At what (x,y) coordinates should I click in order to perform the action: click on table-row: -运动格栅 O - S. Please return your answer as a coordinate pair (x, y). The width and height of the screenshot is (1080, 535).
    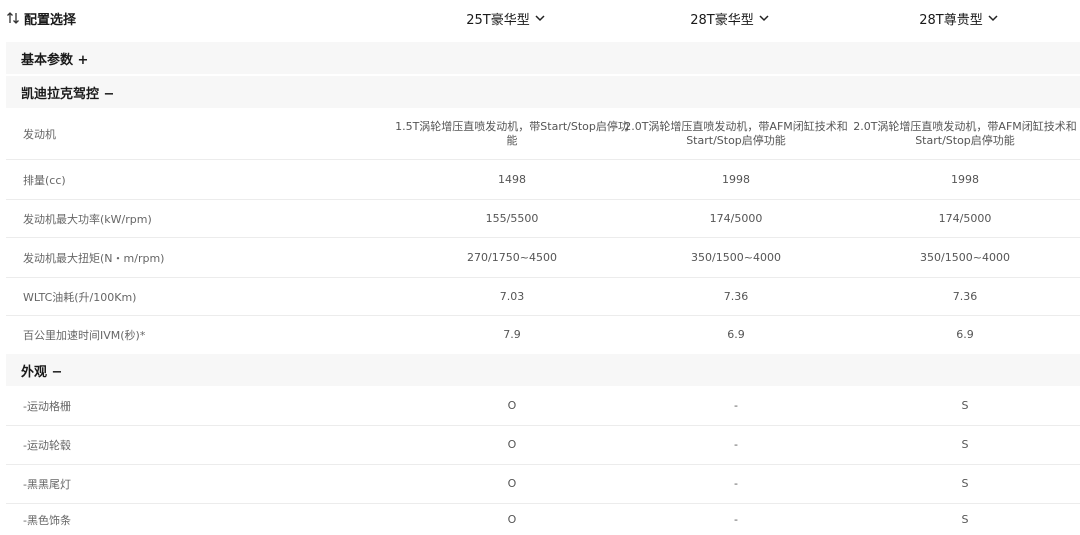
    Looking at the image, I should click on (543, 406).